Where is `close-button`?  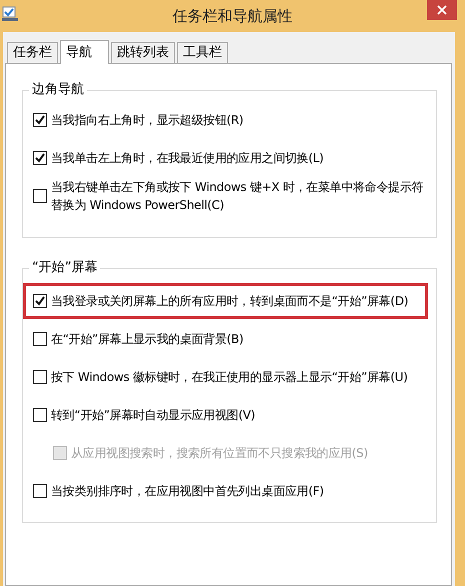
close-button is located at coordinates (442, 10).